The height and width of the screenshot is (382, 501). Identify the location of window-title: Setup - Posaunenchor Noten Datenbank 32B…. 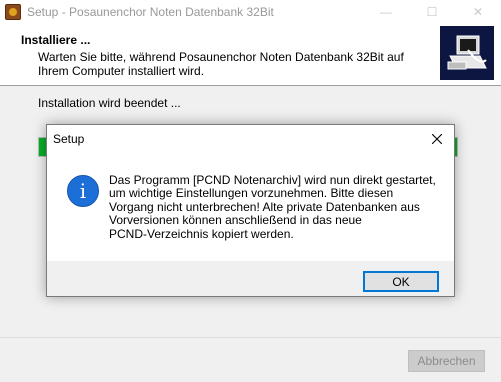
(150, 12).